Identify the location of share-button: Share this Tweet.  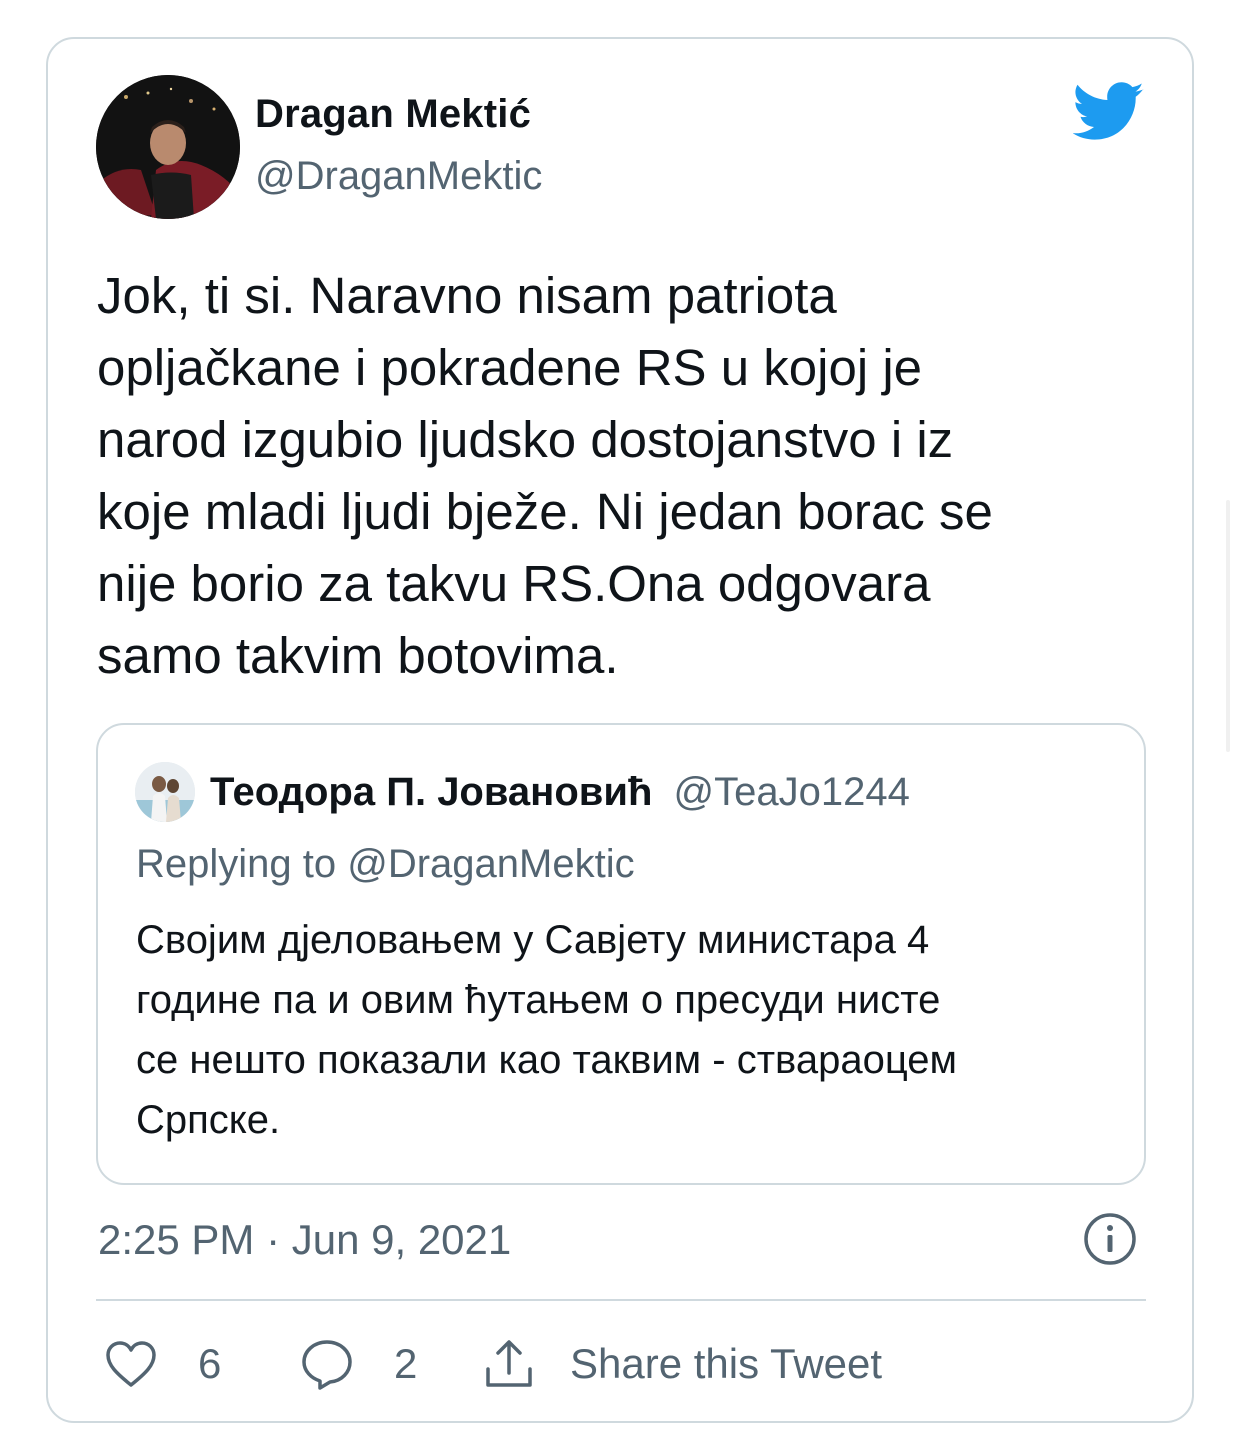
(682, 1364).